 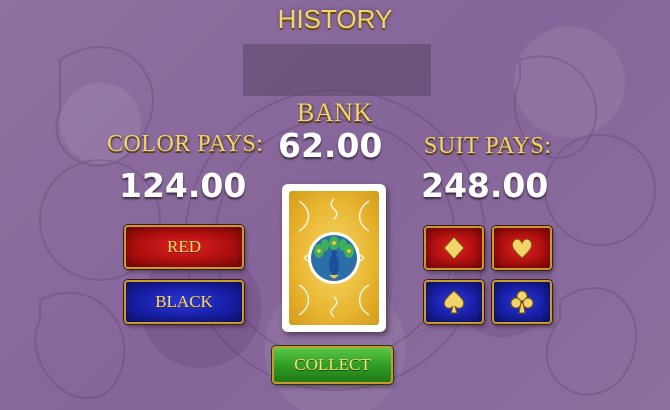 I want to click on card-back-design, so click(x=334, y=258).